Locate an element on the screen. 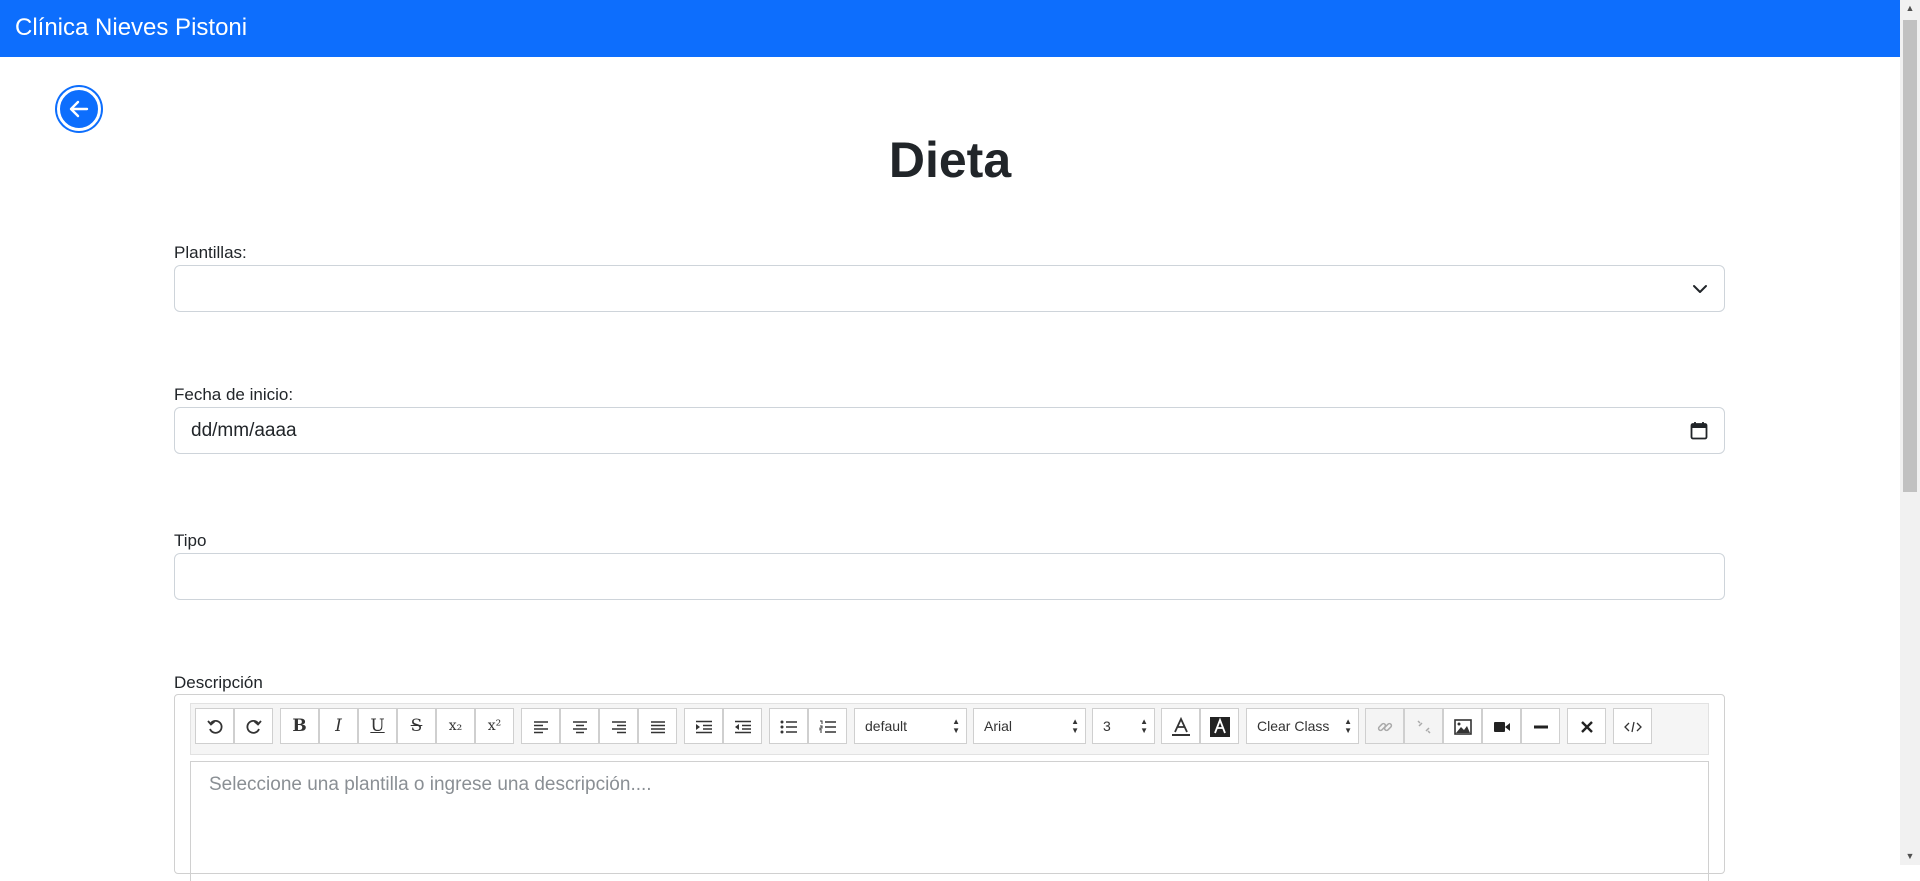  scroll-down-arrow-icon: ▼ is located at coordinates (1910, 856).